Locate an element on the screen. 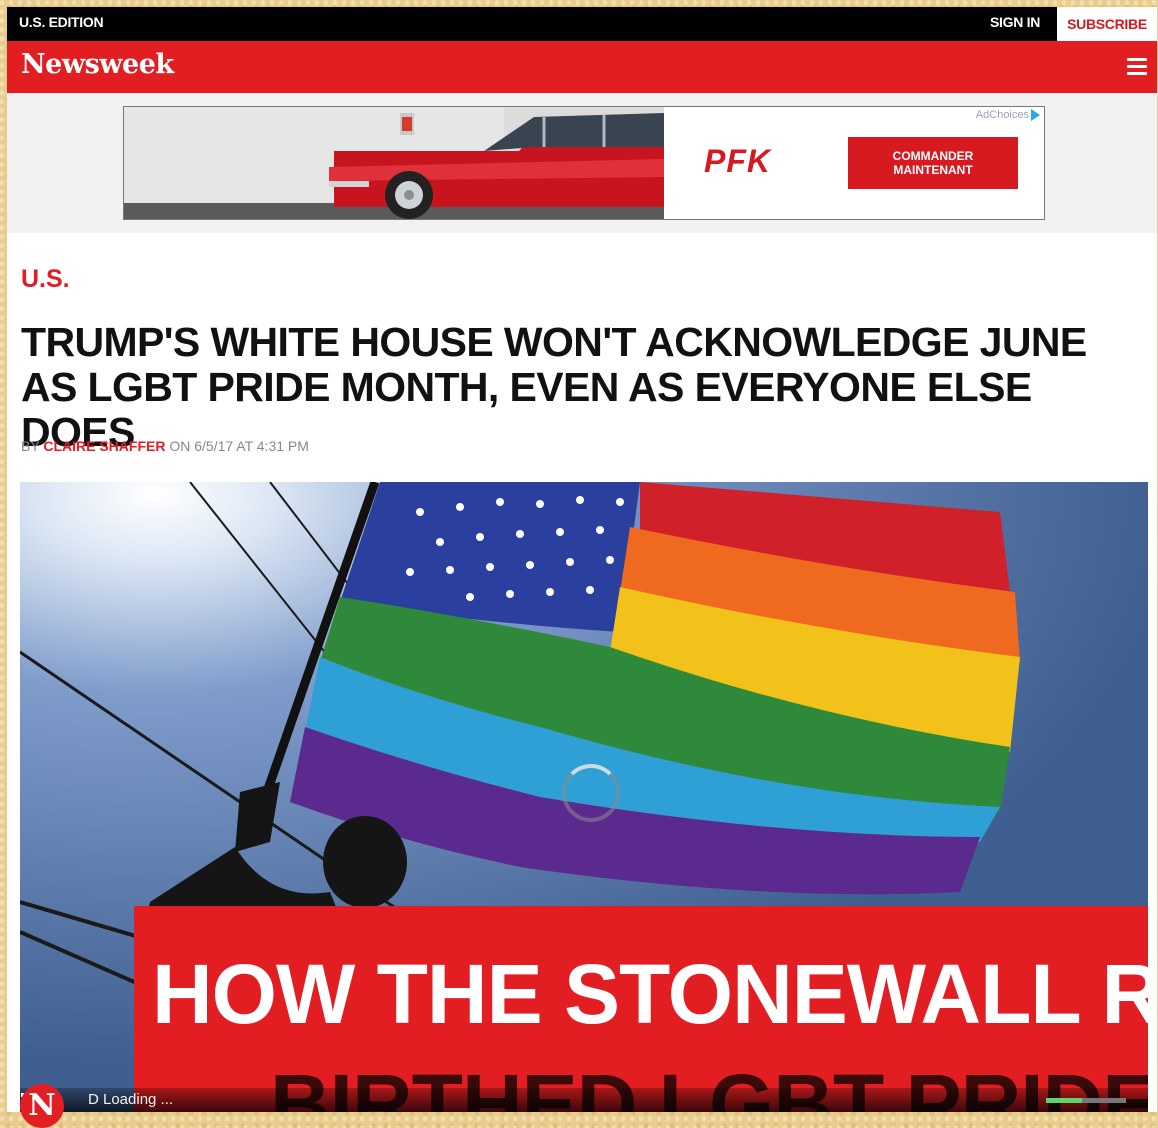  ad-strip: AdChoices PFK COMMANDER MAINTENANT is located at coordinates (582, 163).